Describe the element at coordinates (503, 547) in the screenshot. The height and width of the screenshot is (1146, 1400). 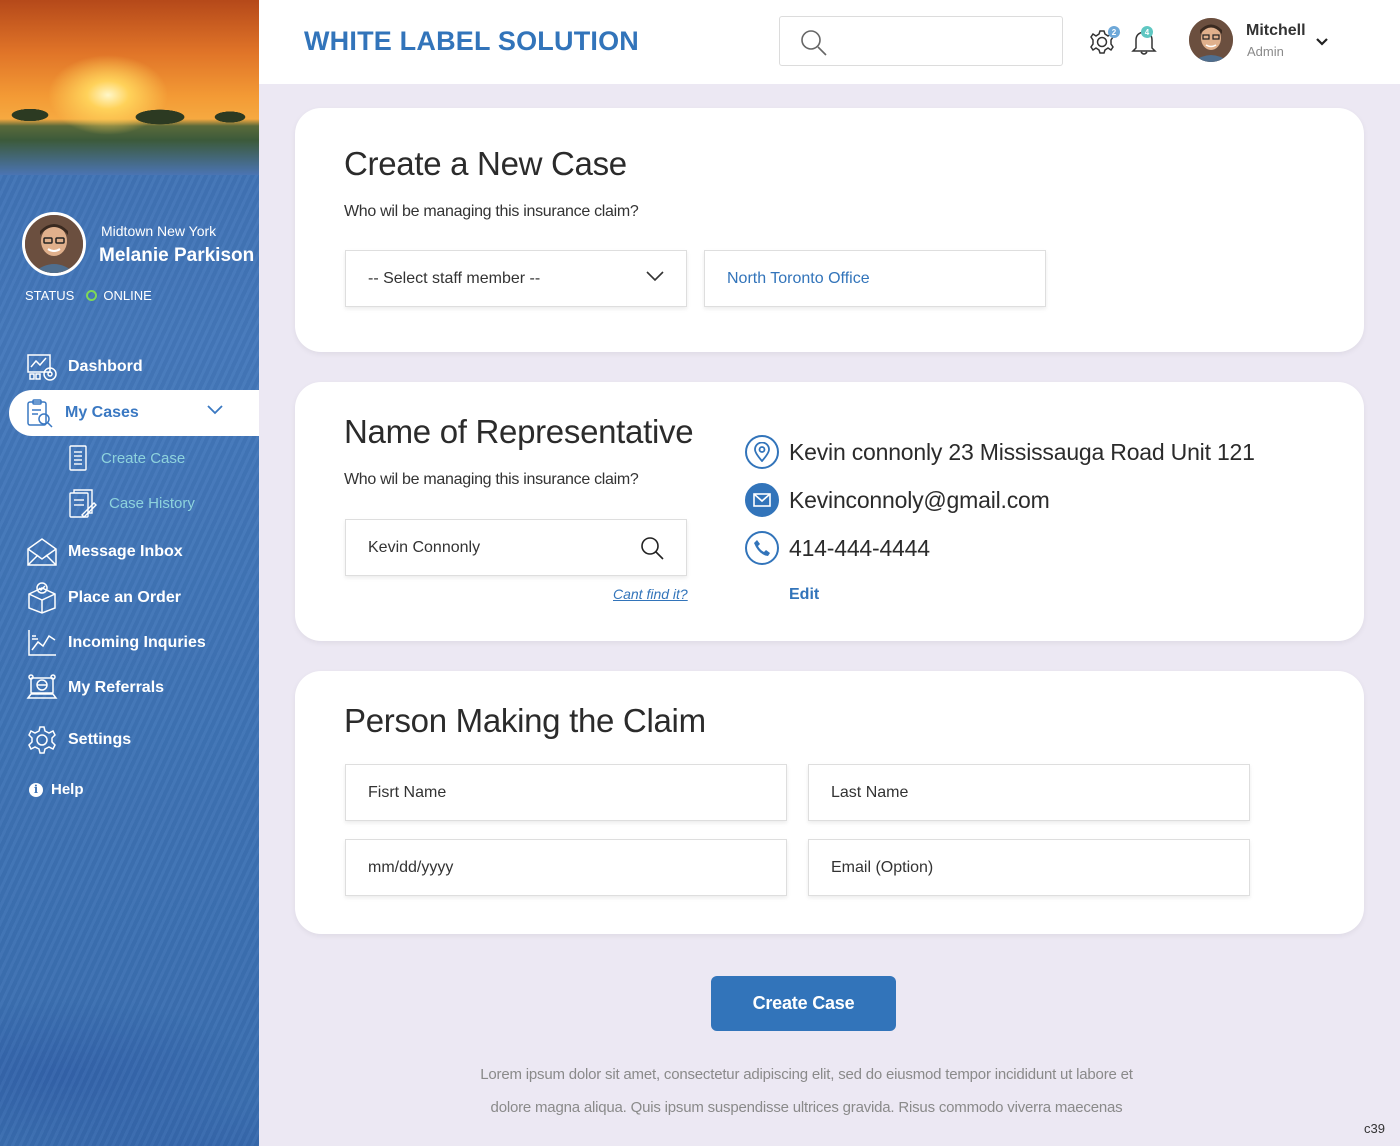
I see `representative-search-input` at that location.